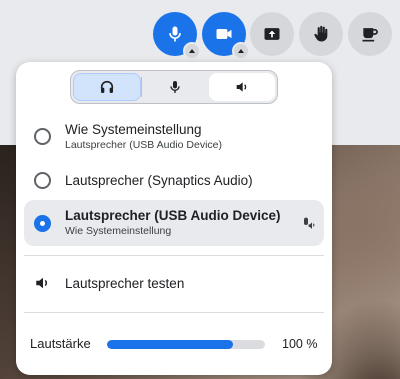 This screenshot has height=379, width=400. I want to click on option-sublabel: Lautsprecher (USB Audio Device), so click(143, 145).